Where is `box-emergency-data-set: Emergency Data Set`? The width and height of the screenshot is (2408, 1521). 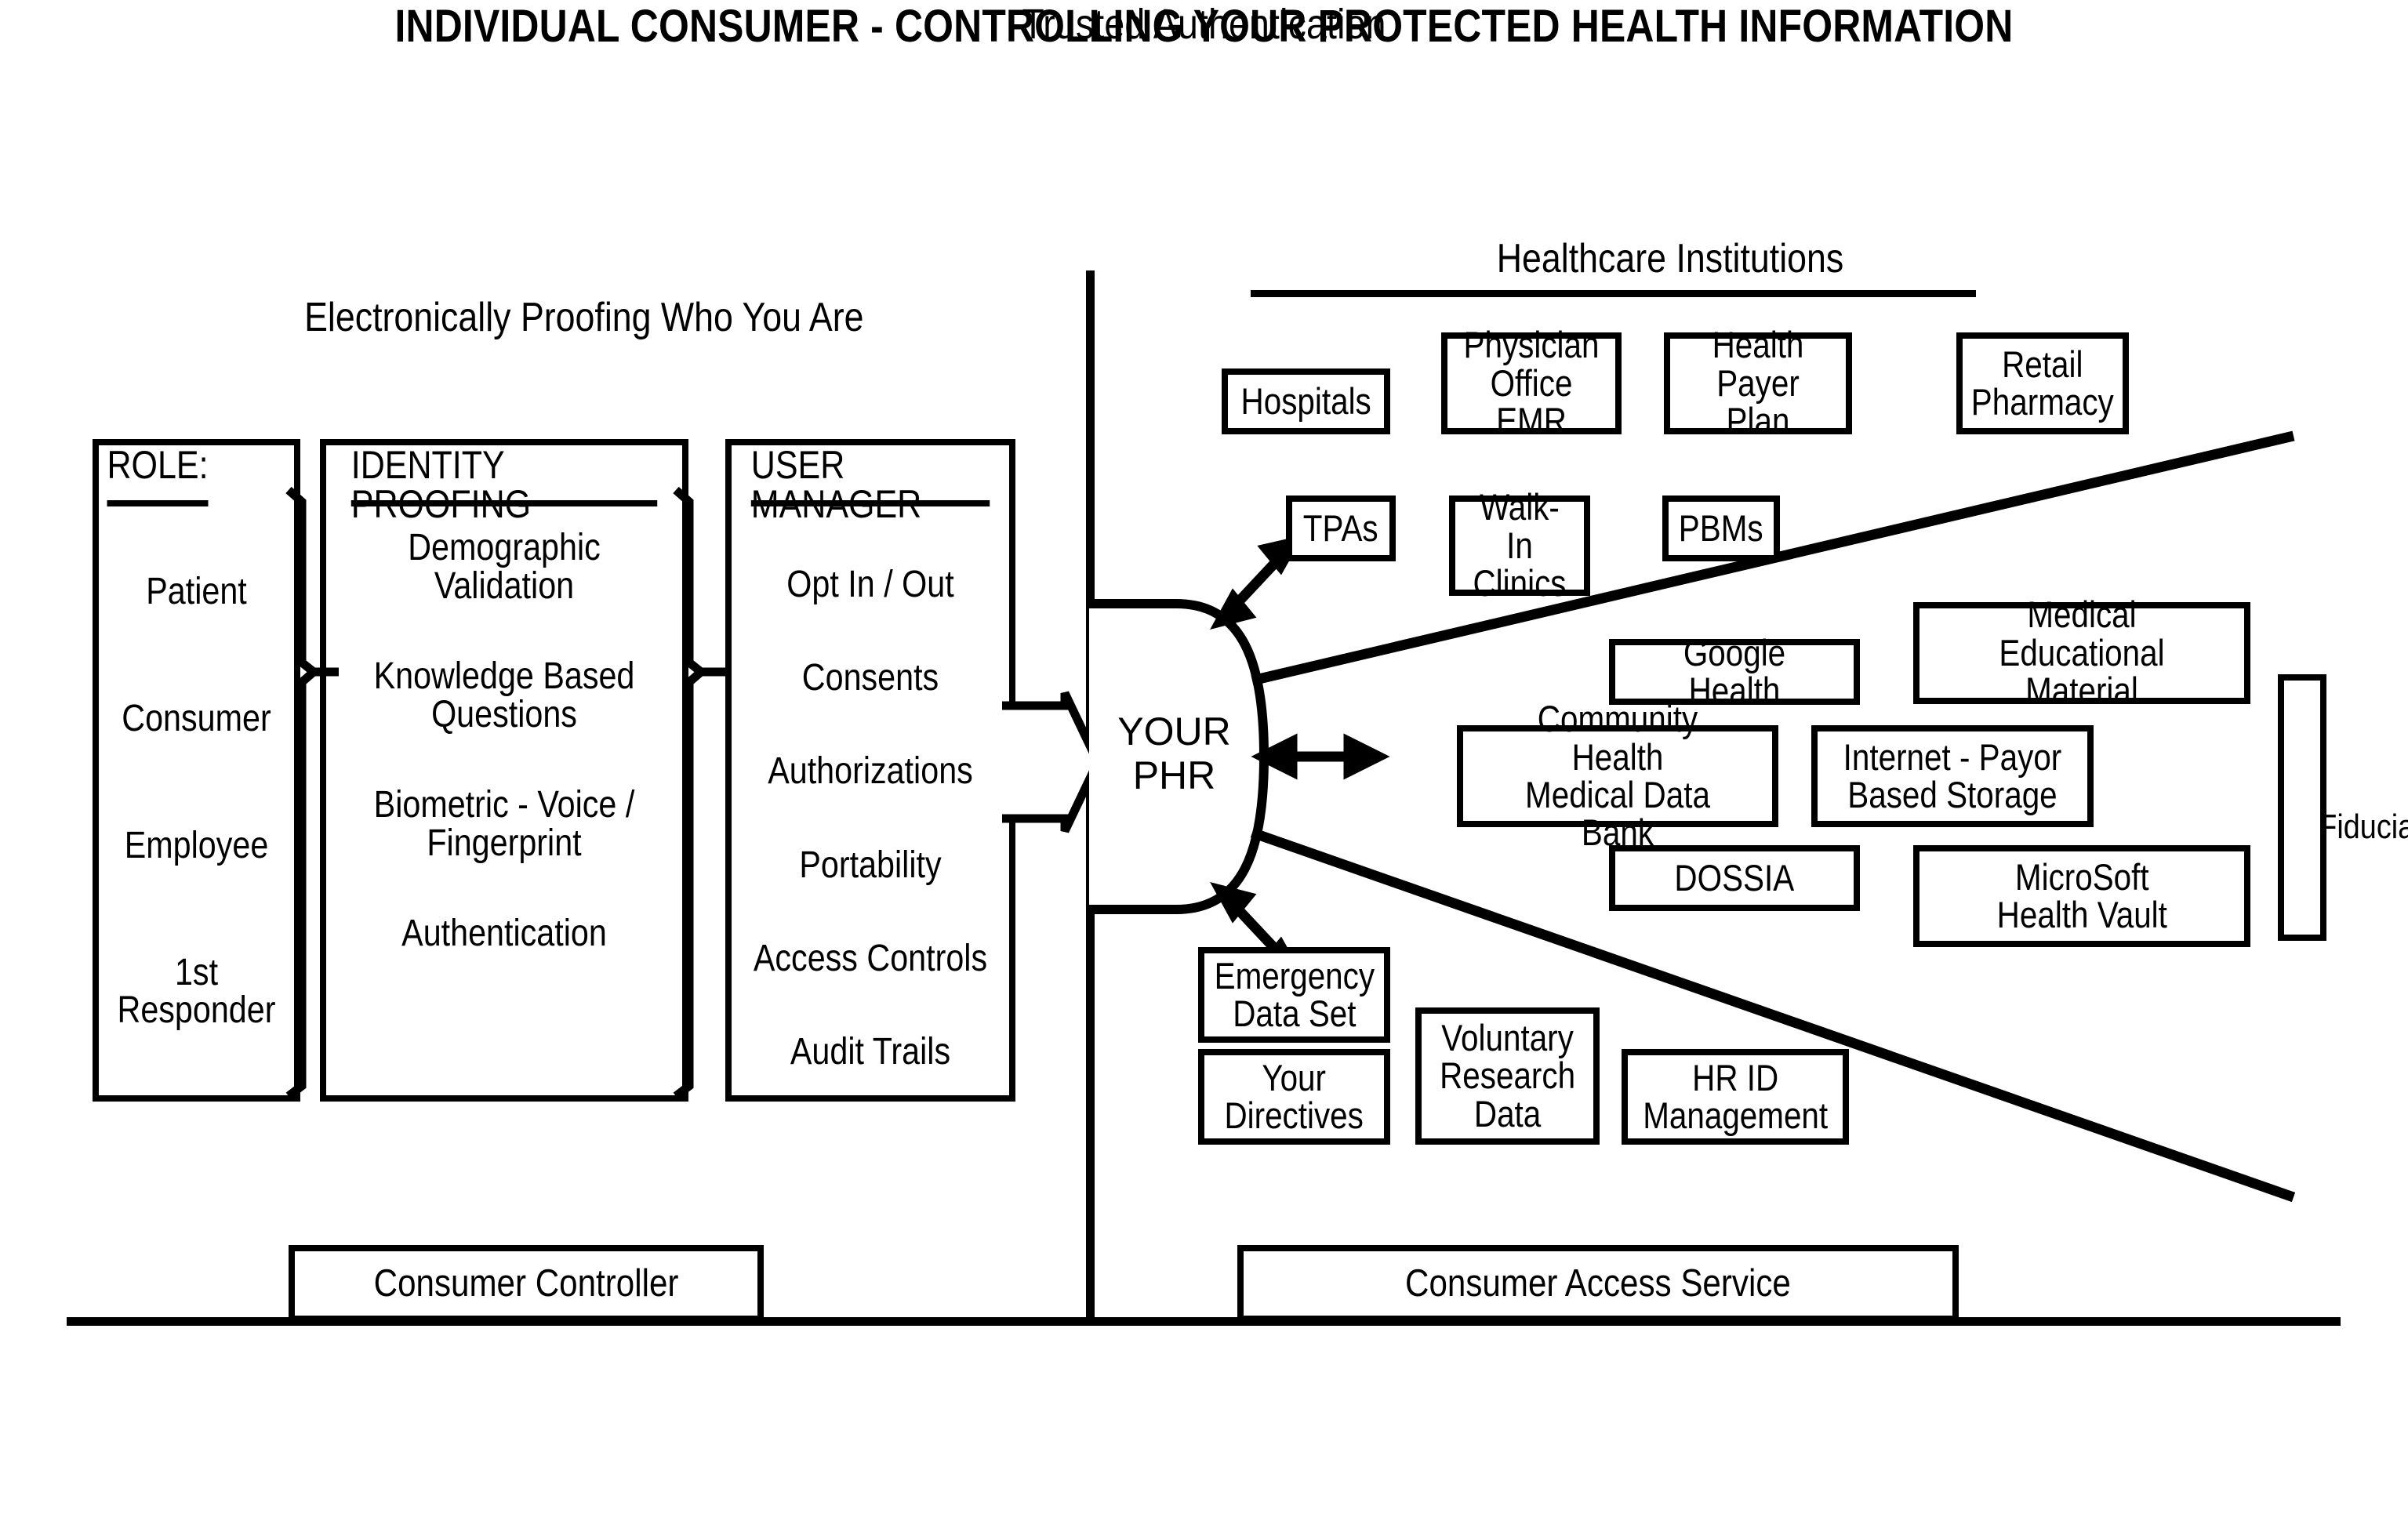
box-emergency-data-set: Emergency Data Set is located at coordinates (1294, 995).